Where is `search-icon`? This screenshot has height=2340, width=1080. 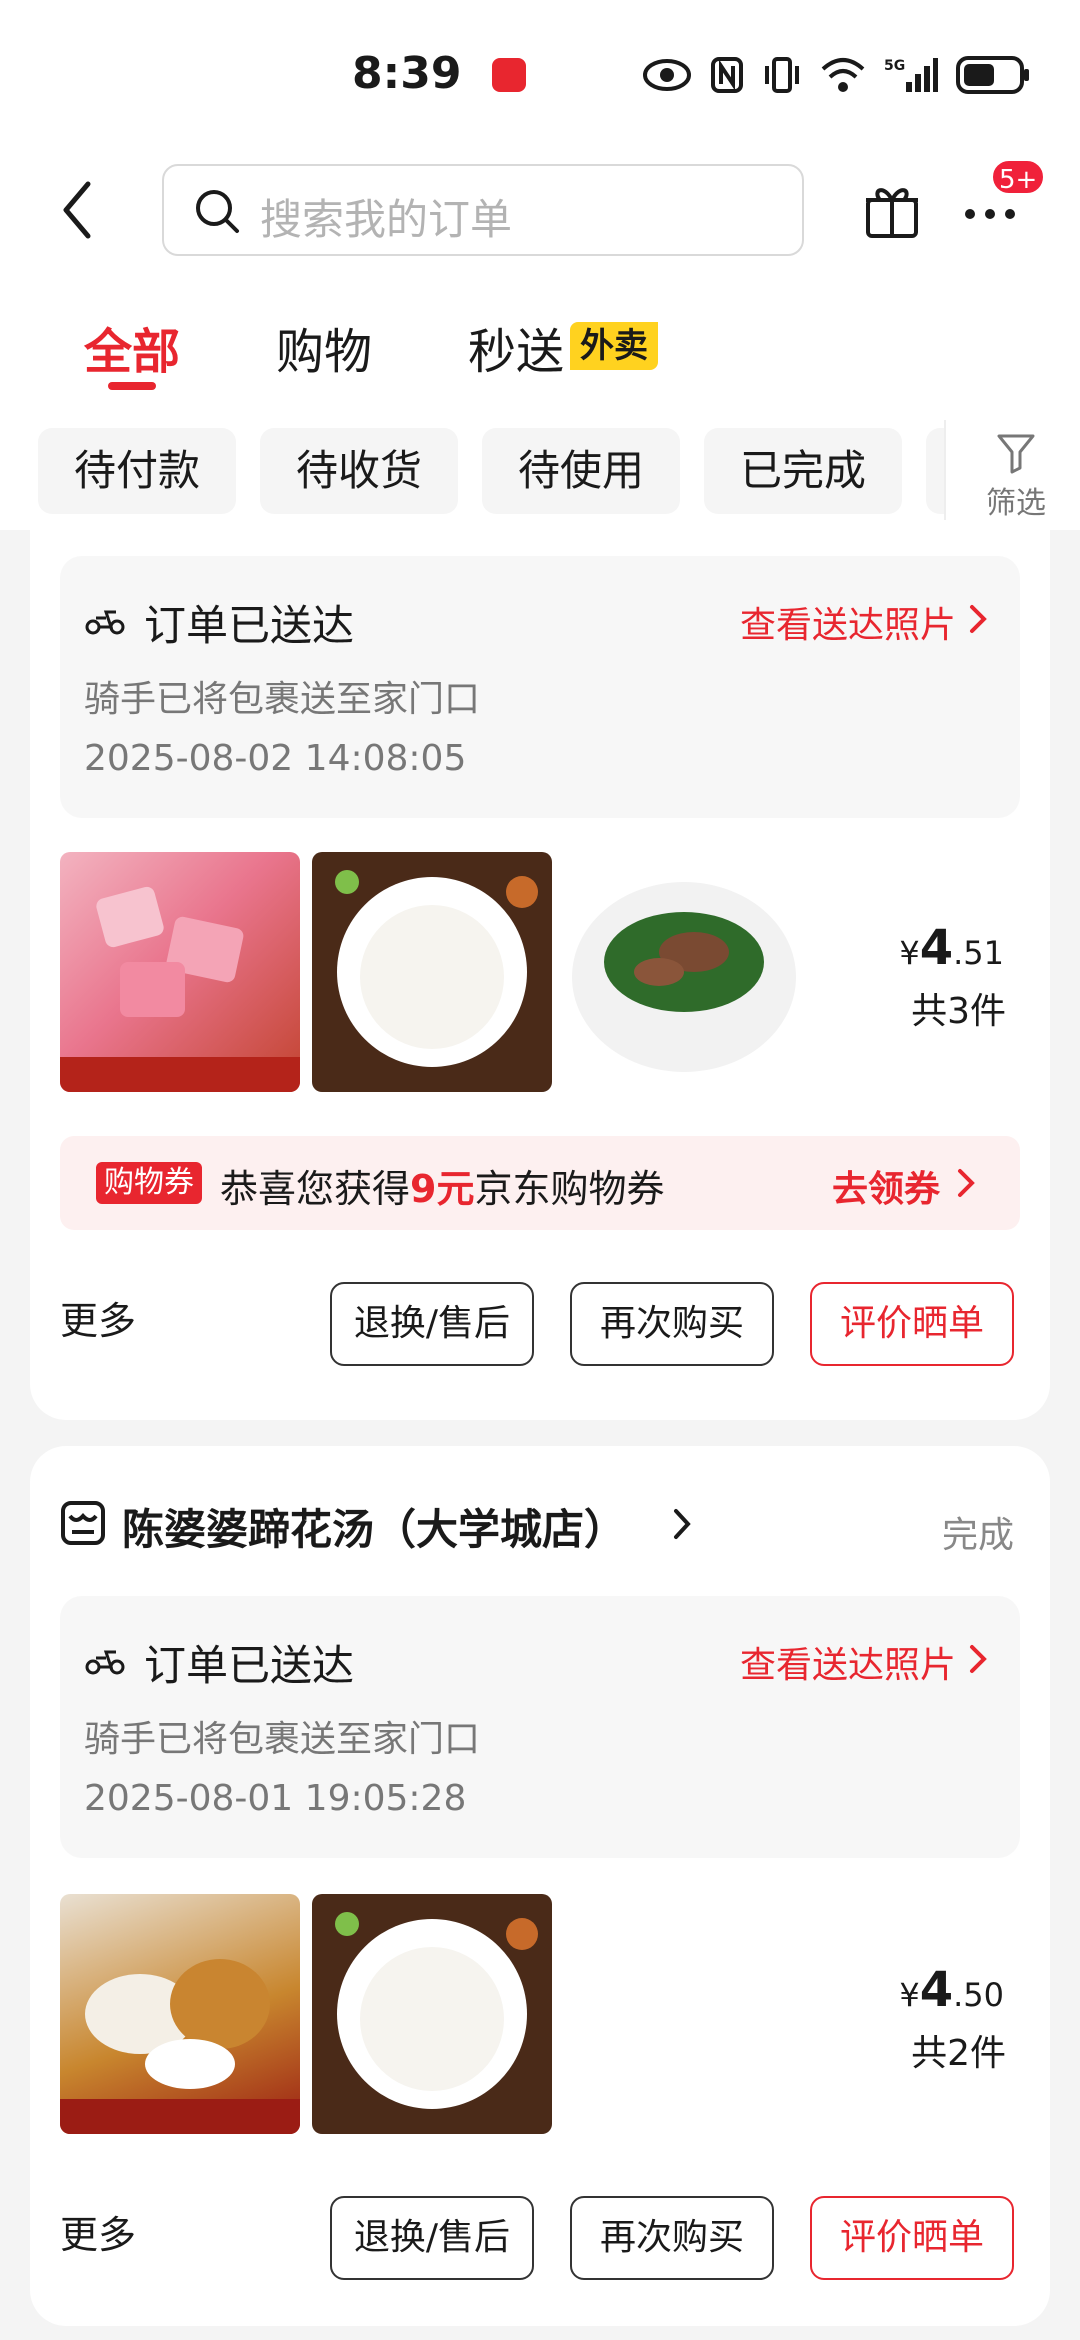 search-icon is located at coordinates (217, 211).